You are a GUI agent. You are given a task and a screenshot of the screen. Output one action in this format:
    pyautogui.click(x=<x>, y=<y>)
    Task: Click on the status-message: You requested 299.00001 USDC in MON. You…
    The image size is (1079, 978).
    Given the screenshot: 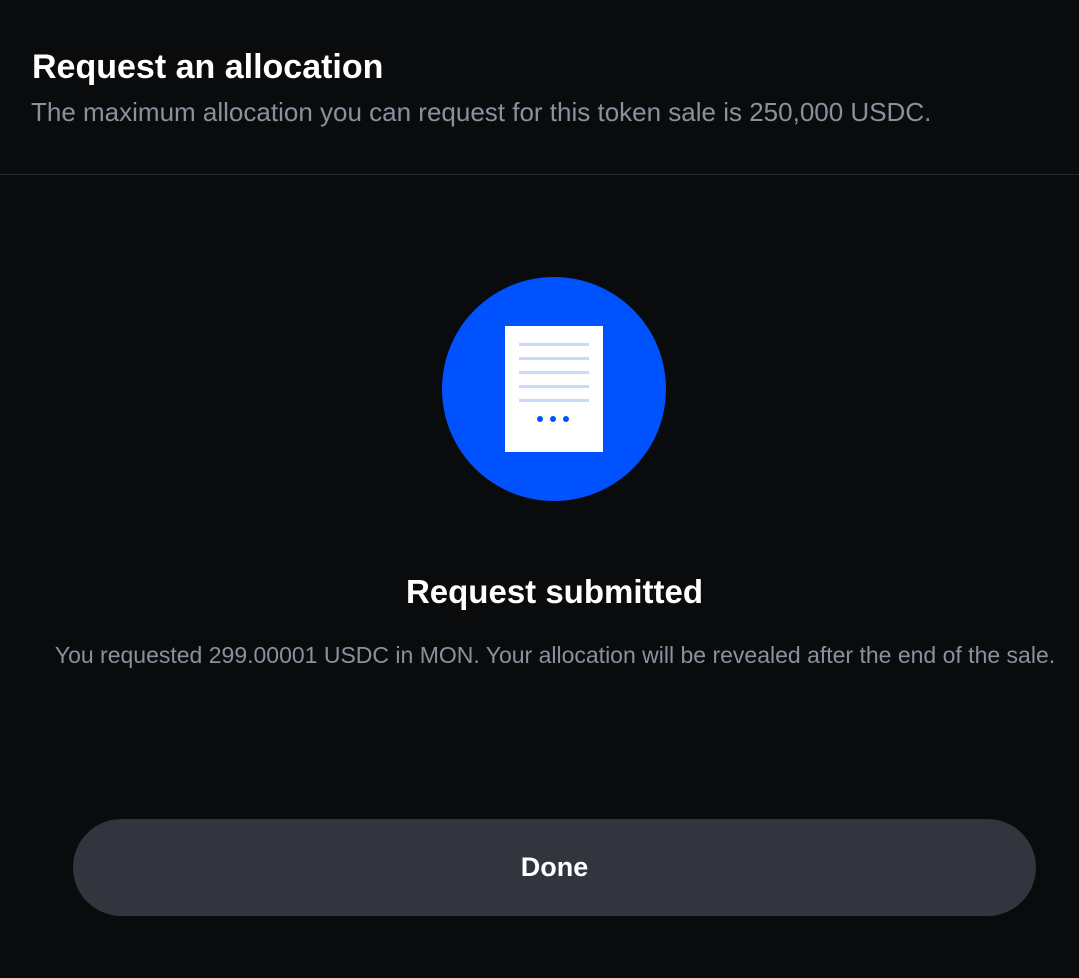 What is the action you would take?
    pyautogui.click(x=555, y=655)
    